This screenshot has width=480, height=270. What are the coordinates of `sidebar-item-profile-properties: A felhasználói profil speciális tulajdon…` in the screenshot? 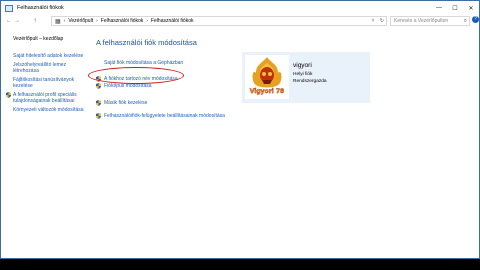 It's located at (49, 98).